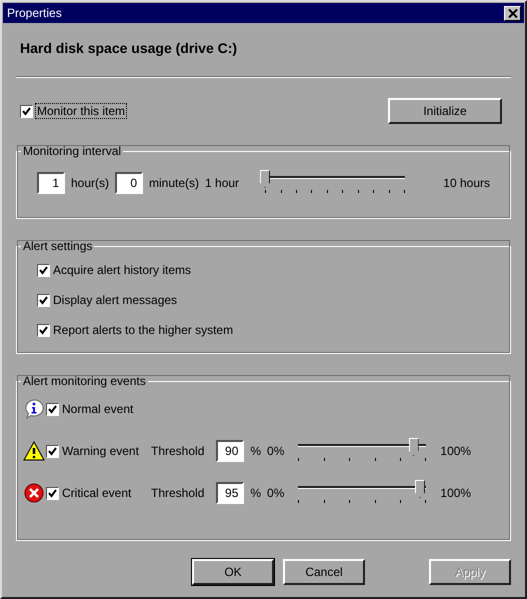 Image resolution: width=527 pixels, height=599 pixels. Describe the element at coordinates (98, 409) in the screenshot. I see `checkbox-label: Normal event` at that location.